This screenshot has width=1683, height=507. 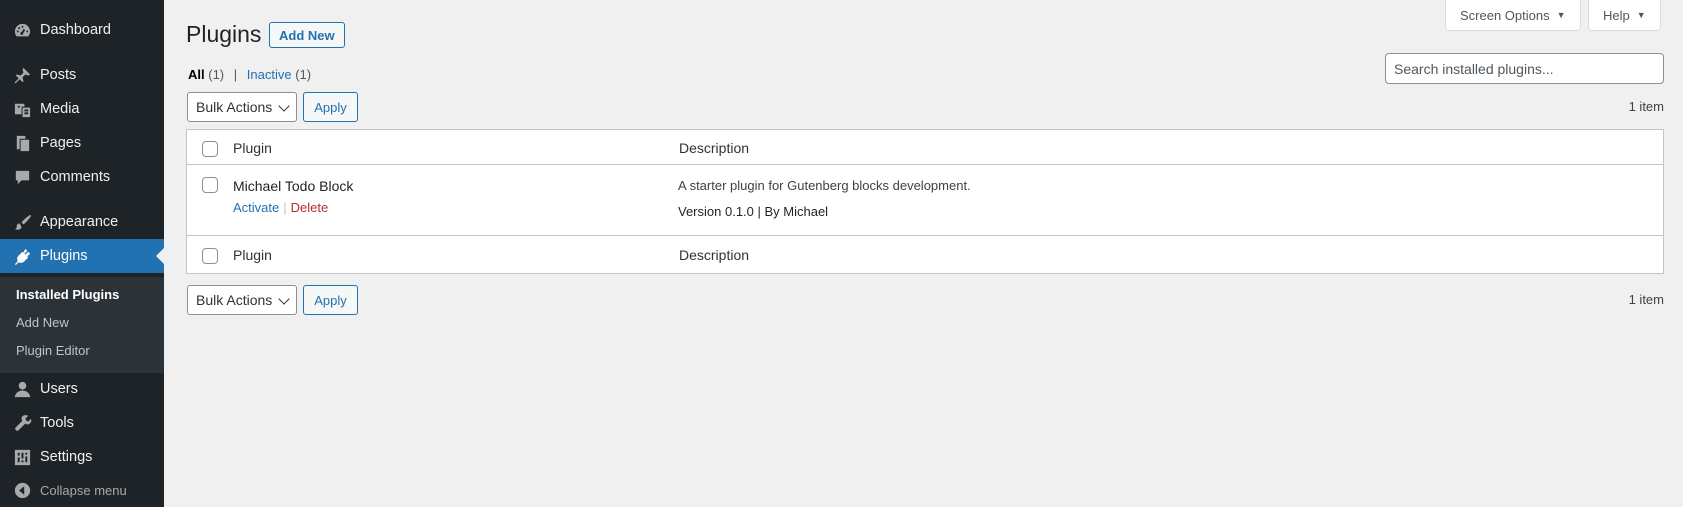 I want to click on media-icon, so click(x=22, y=109).